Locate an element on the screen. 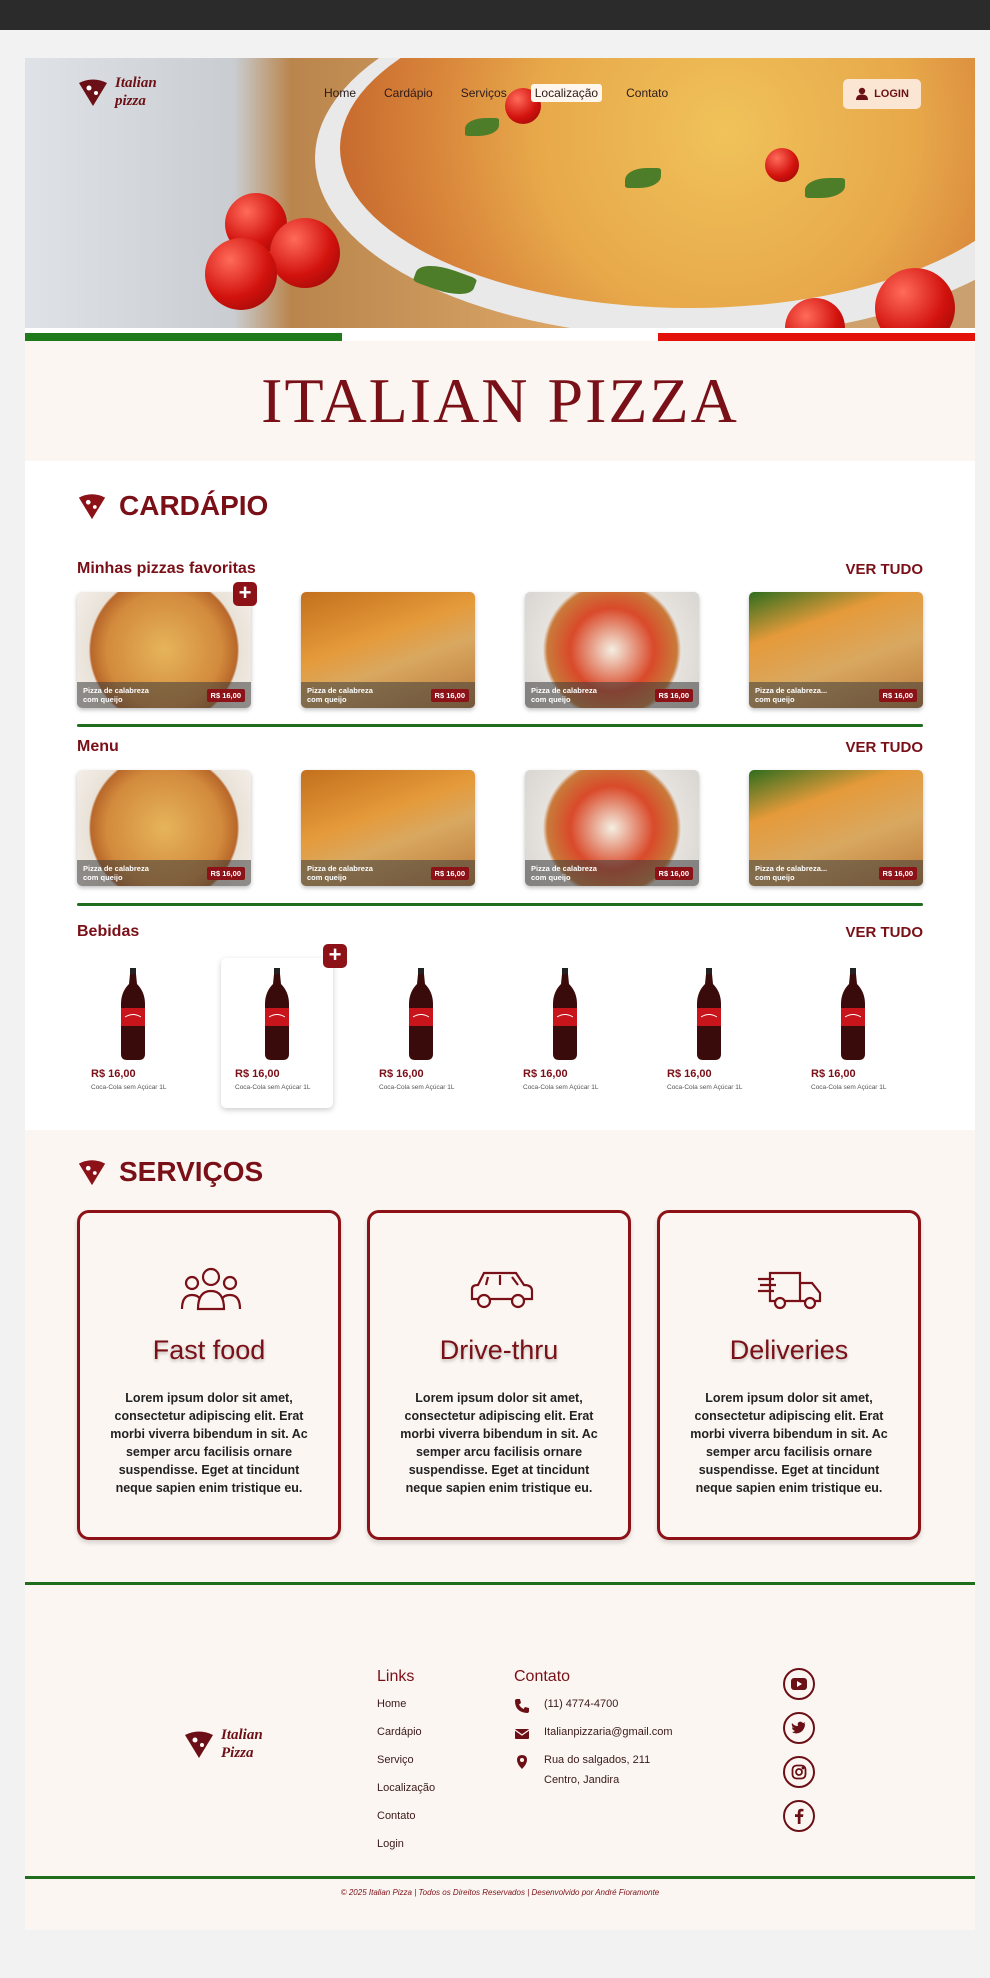 This screenshot has width=990, height=1978. car-icon is located at coordinates (502, 1290).